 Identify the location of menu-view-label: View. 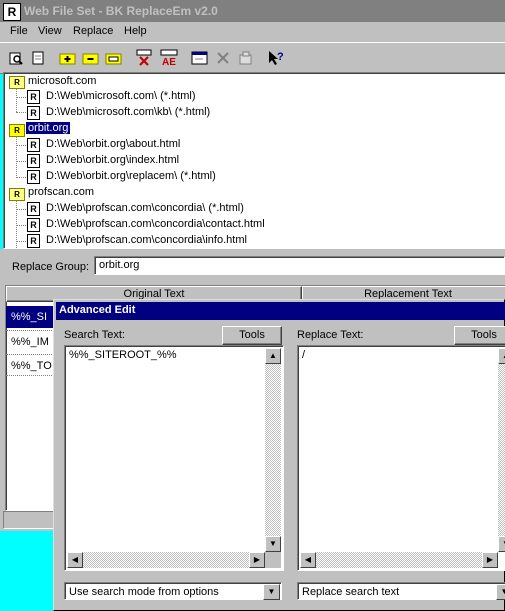
(50, 31).